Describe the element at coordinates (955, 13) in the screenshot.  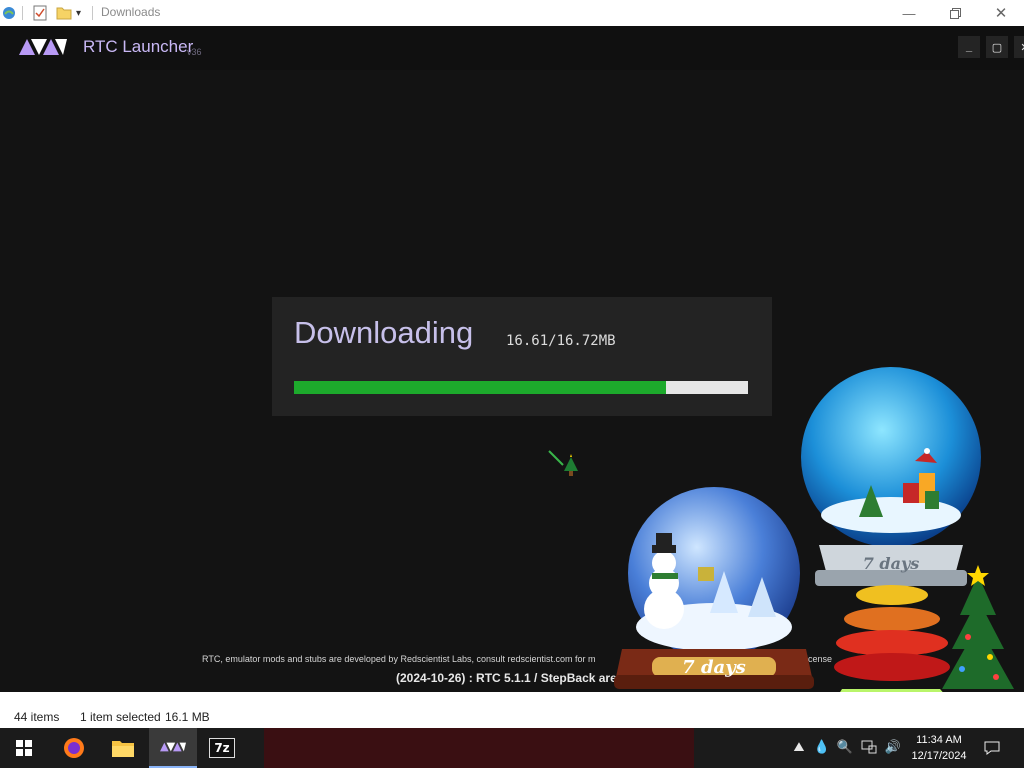
I see `explorer-restore-button` at that location.